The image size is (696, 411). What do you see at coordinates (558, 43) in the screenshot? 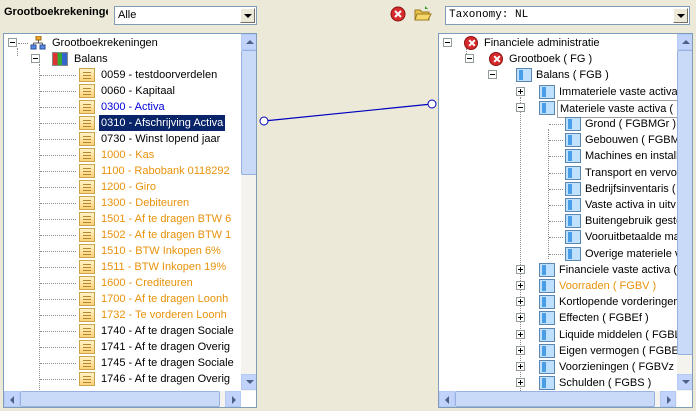
I see `tree-row: Financiele administratie` at bounding box center [558, 43].